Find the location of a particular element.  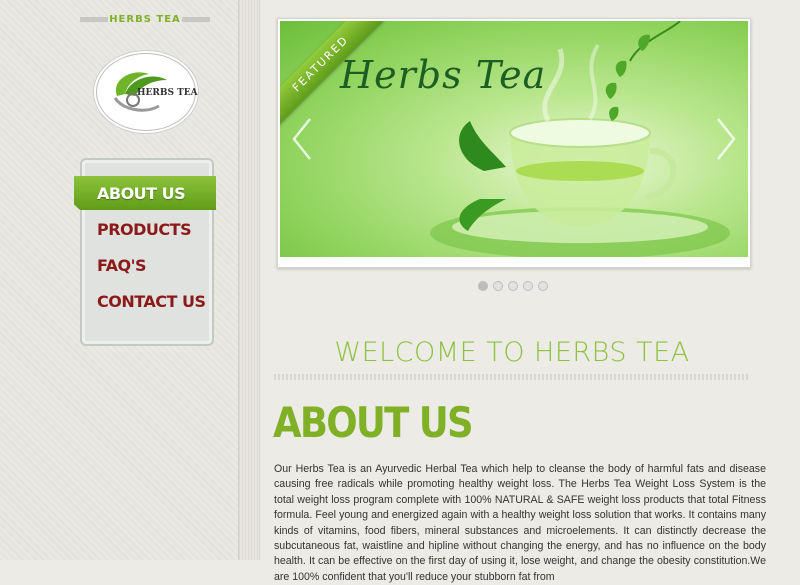

brand-header: HERBS TEA is located at coordinates (145, 20).